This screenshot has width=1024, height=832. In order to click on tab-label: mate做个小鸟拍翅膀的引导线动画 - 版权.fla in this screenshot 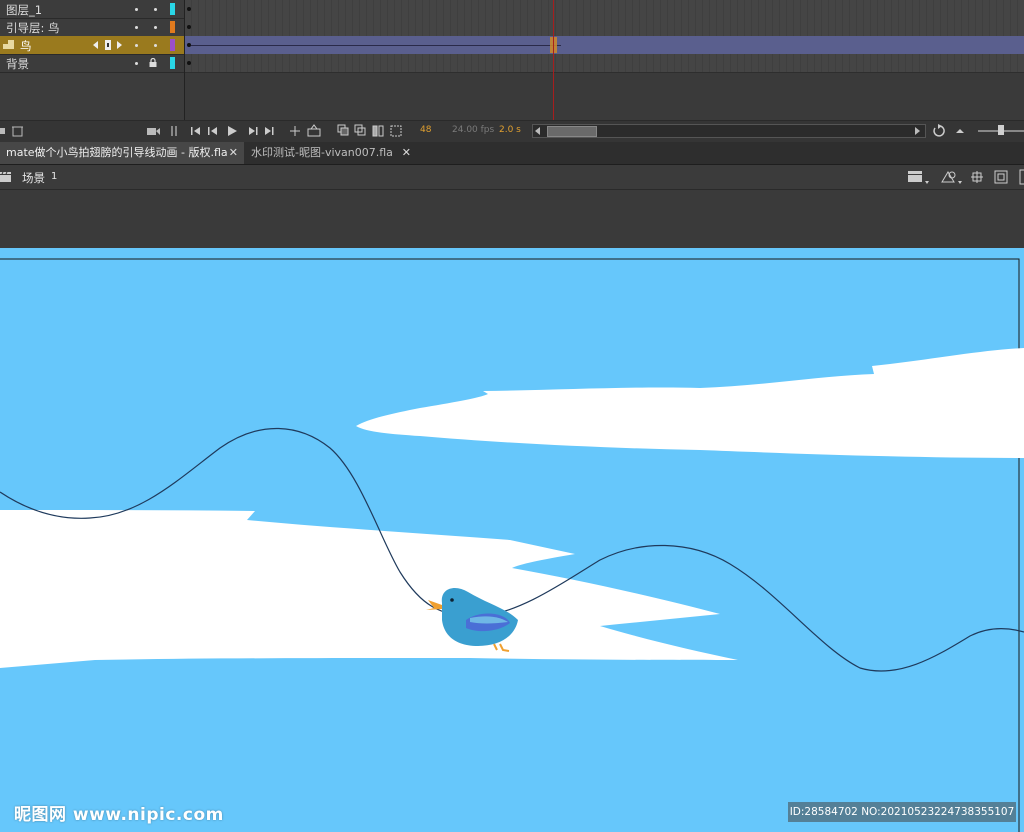, I will do `click(117, 152)`.